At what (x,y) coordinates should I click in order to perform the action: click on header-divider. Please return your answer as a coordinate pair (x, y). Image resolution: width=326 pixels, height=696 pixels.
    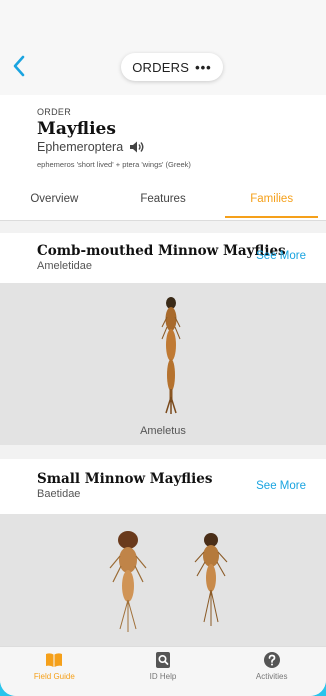
    Looking at the image, I should click on (163, 220).